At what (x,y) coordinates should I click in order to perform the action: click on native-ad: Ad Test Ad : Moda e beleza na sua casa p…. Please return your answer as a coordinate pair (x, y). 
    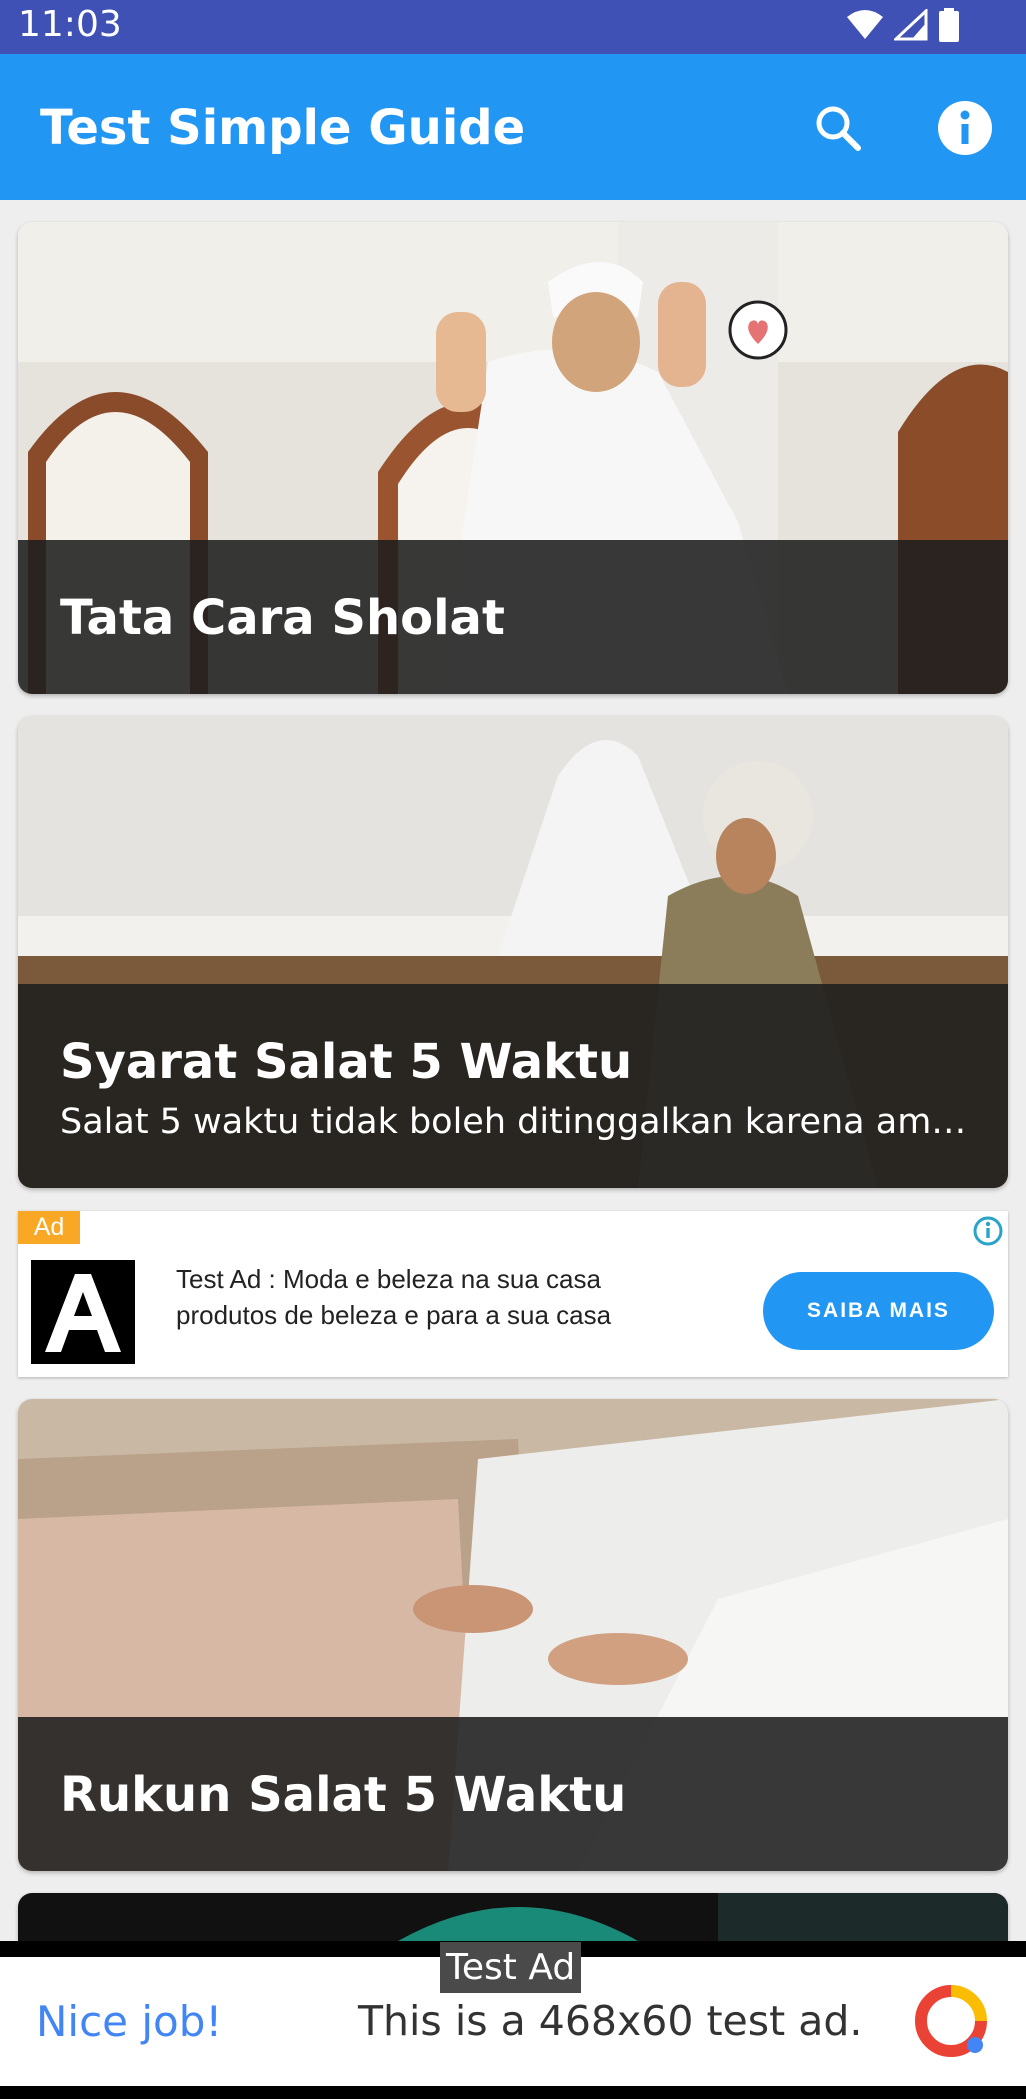
    Looking at the image, I should click on (513, 1294).